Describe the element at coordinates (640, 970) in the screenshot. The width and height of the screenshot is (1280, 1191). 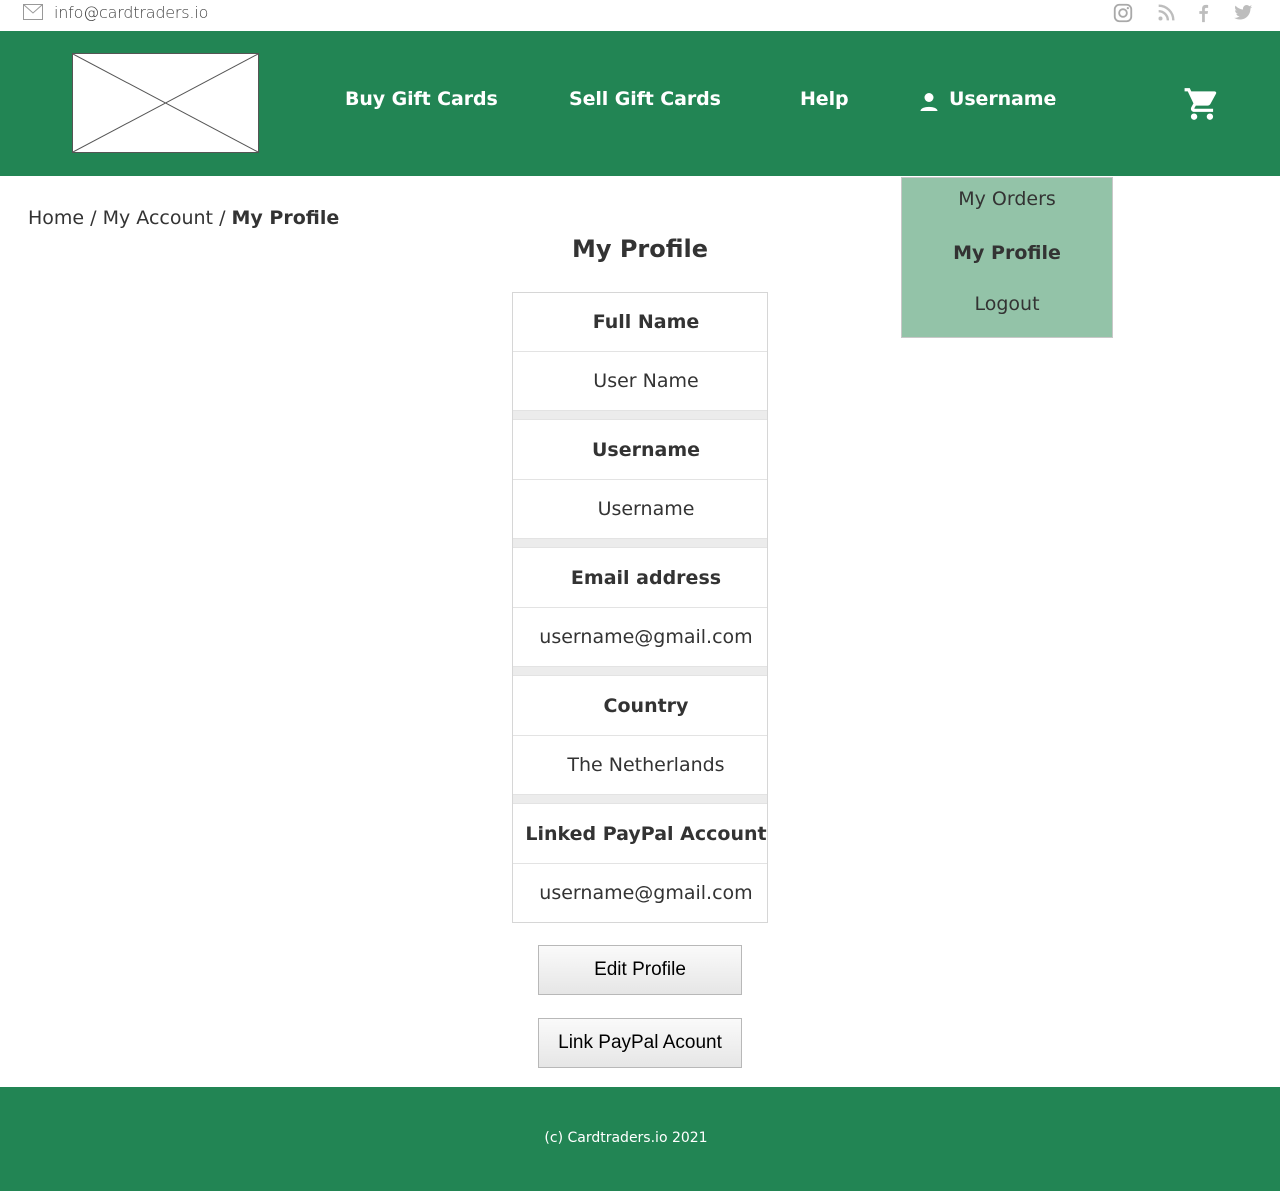
I see `edit-profile-button: Edit Profile` at that location.